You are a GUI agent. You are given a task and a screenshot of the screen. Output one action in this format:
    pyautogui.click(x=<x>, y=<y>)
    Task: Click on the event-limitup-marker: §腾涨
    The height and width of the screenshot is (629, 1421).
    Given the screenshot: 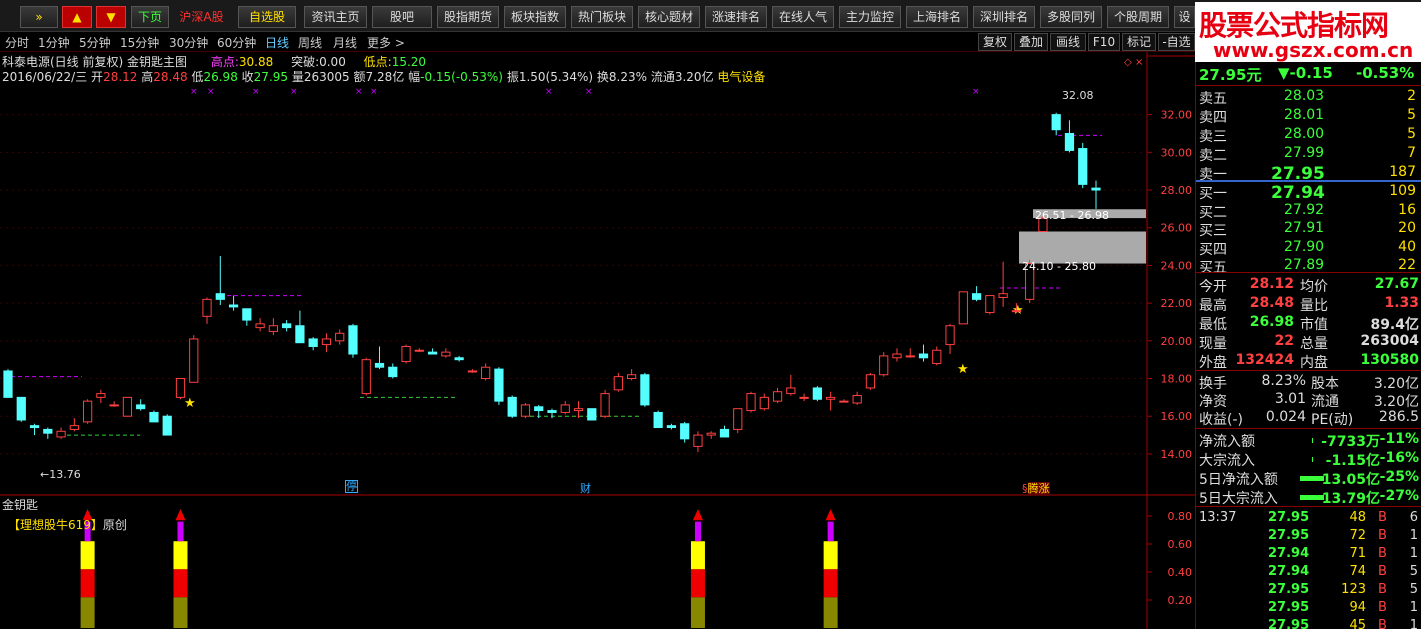 What is the action you would take?
    pyautogui.click(x=1036, y=488)
    